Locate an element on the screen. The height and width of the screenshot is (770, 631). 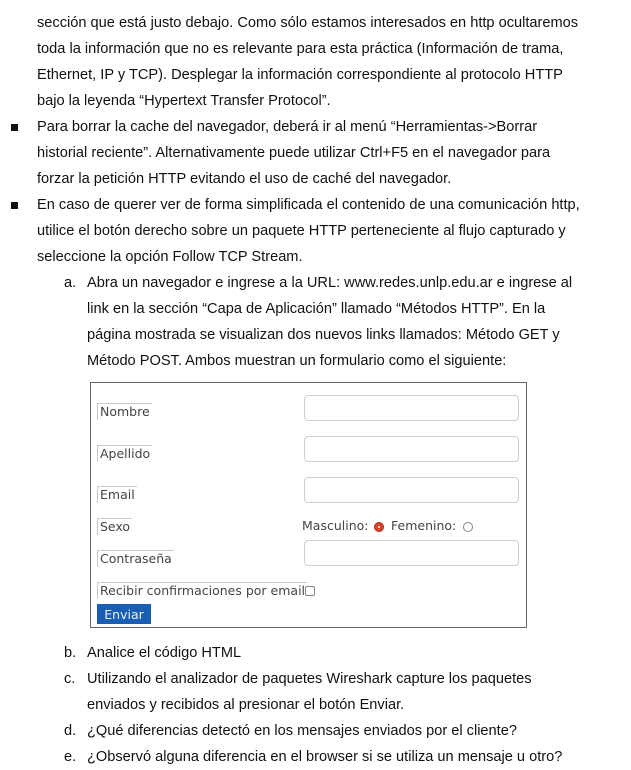
femenino-label: Femenino: is located at coordinates (424, 525).